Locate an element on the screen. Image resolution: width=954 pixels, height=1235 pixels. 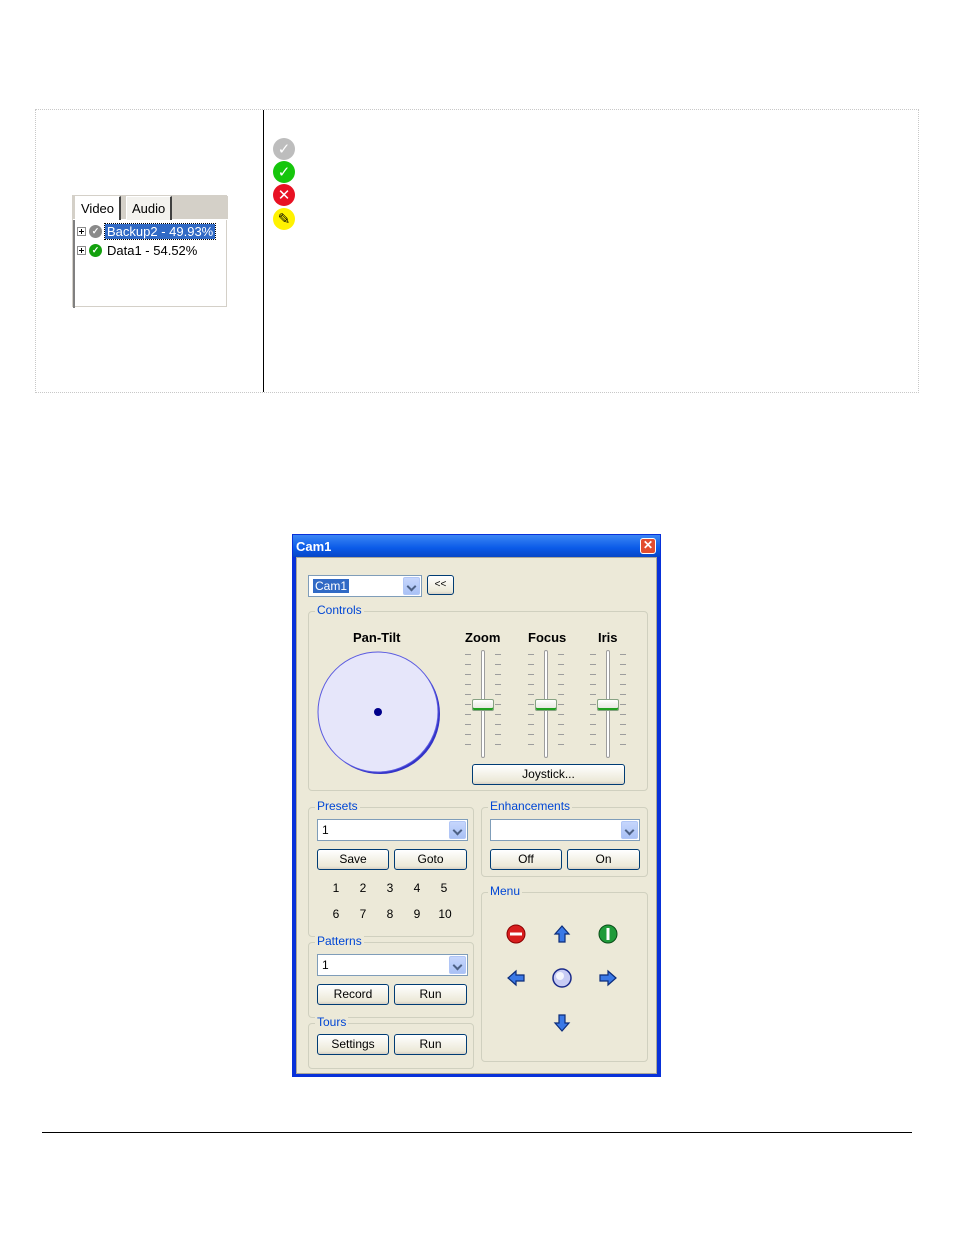
goto-preset-button: Goto is located at coordinates (430, 859).